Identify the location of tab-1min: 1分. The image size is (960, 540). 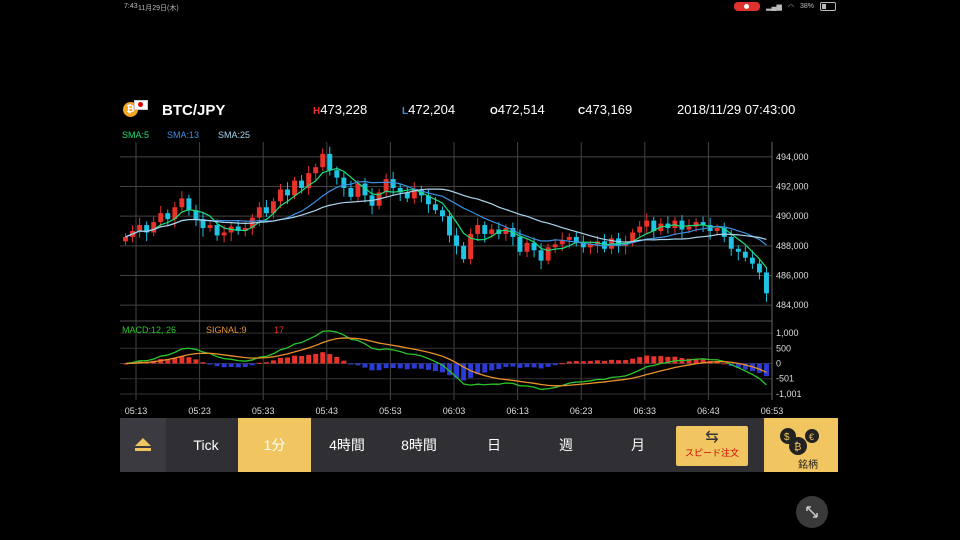
(274, 445).